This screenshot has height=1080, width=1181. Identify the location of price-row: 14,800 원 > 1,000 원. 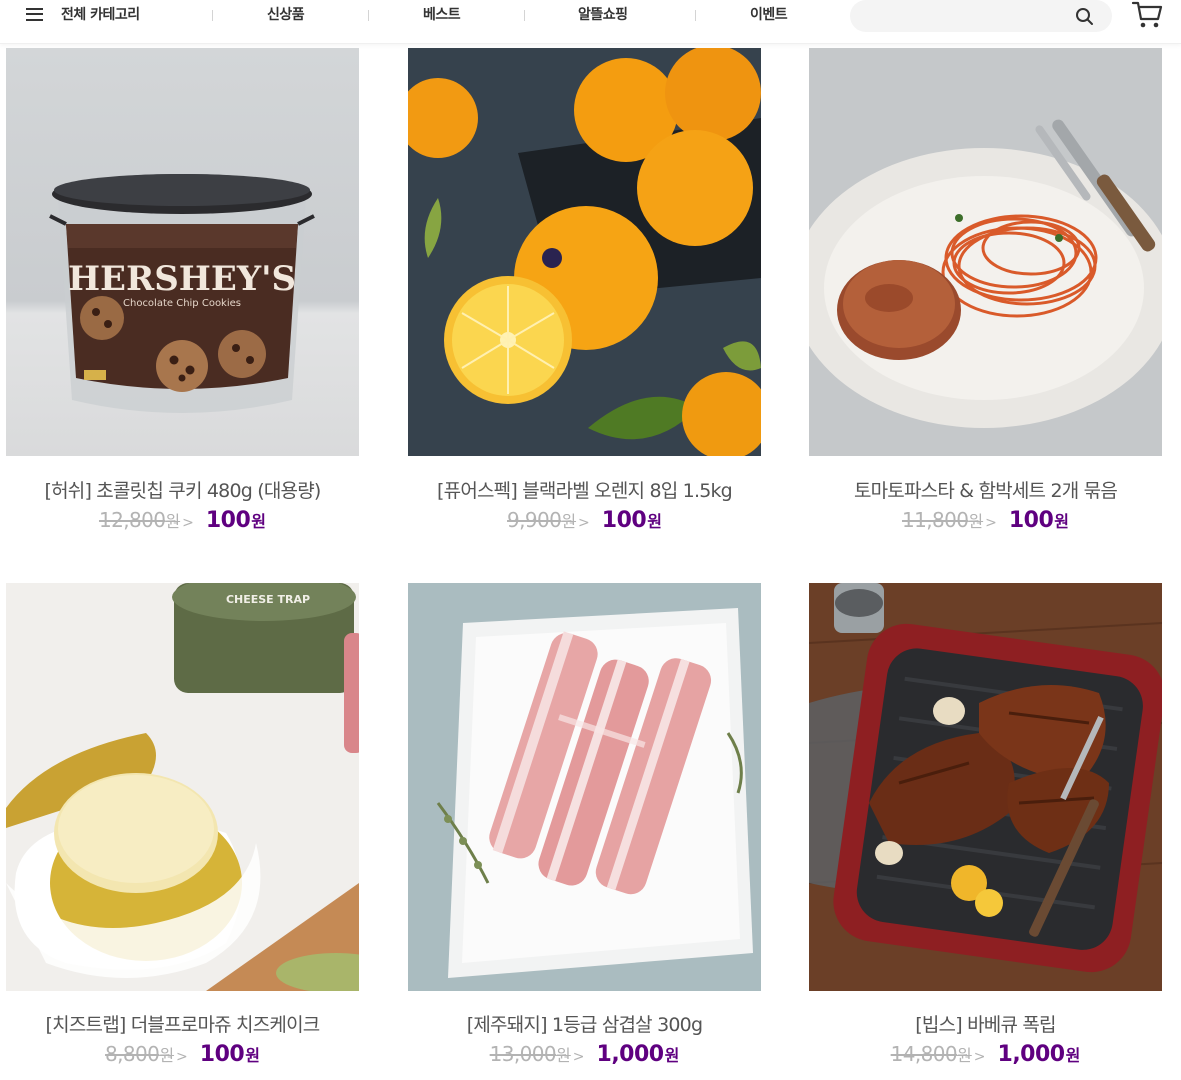
(985, 1056).